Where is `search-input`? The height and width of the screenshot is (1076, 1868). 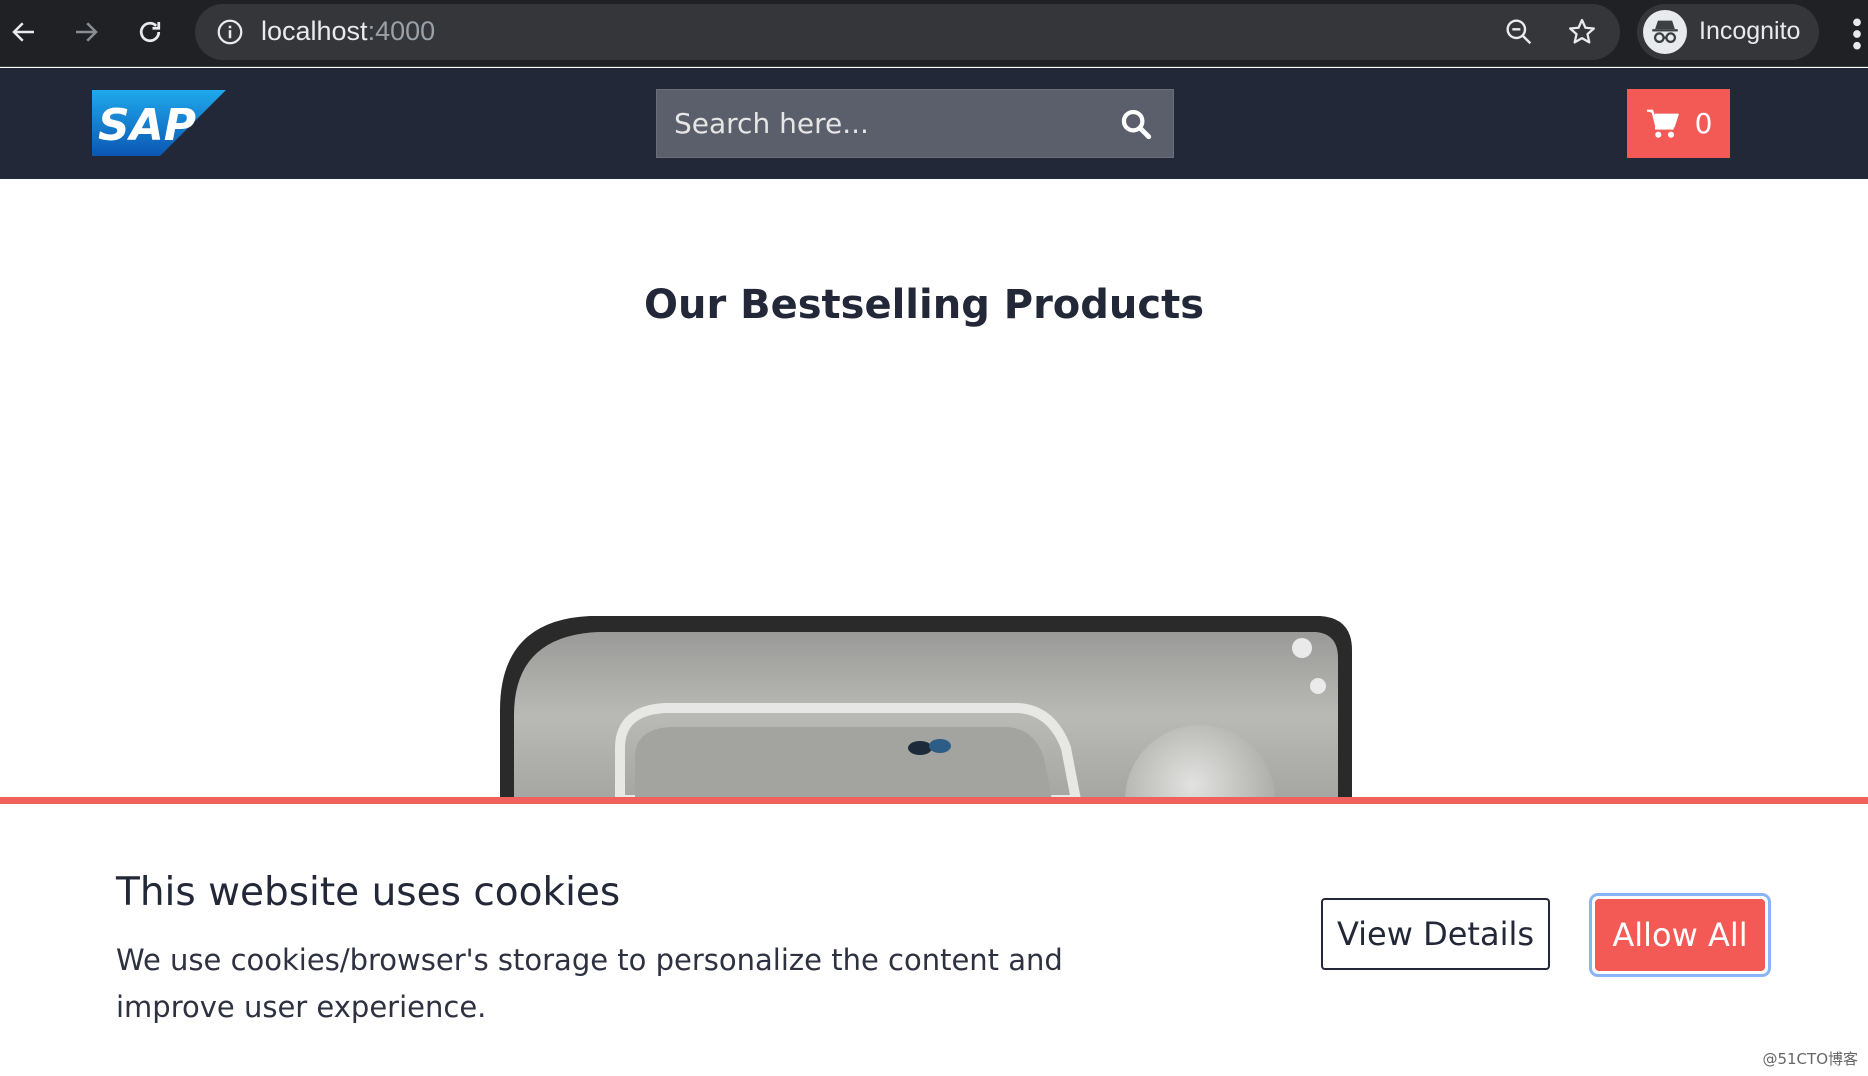 search-input is located at coordinates (877, 123).